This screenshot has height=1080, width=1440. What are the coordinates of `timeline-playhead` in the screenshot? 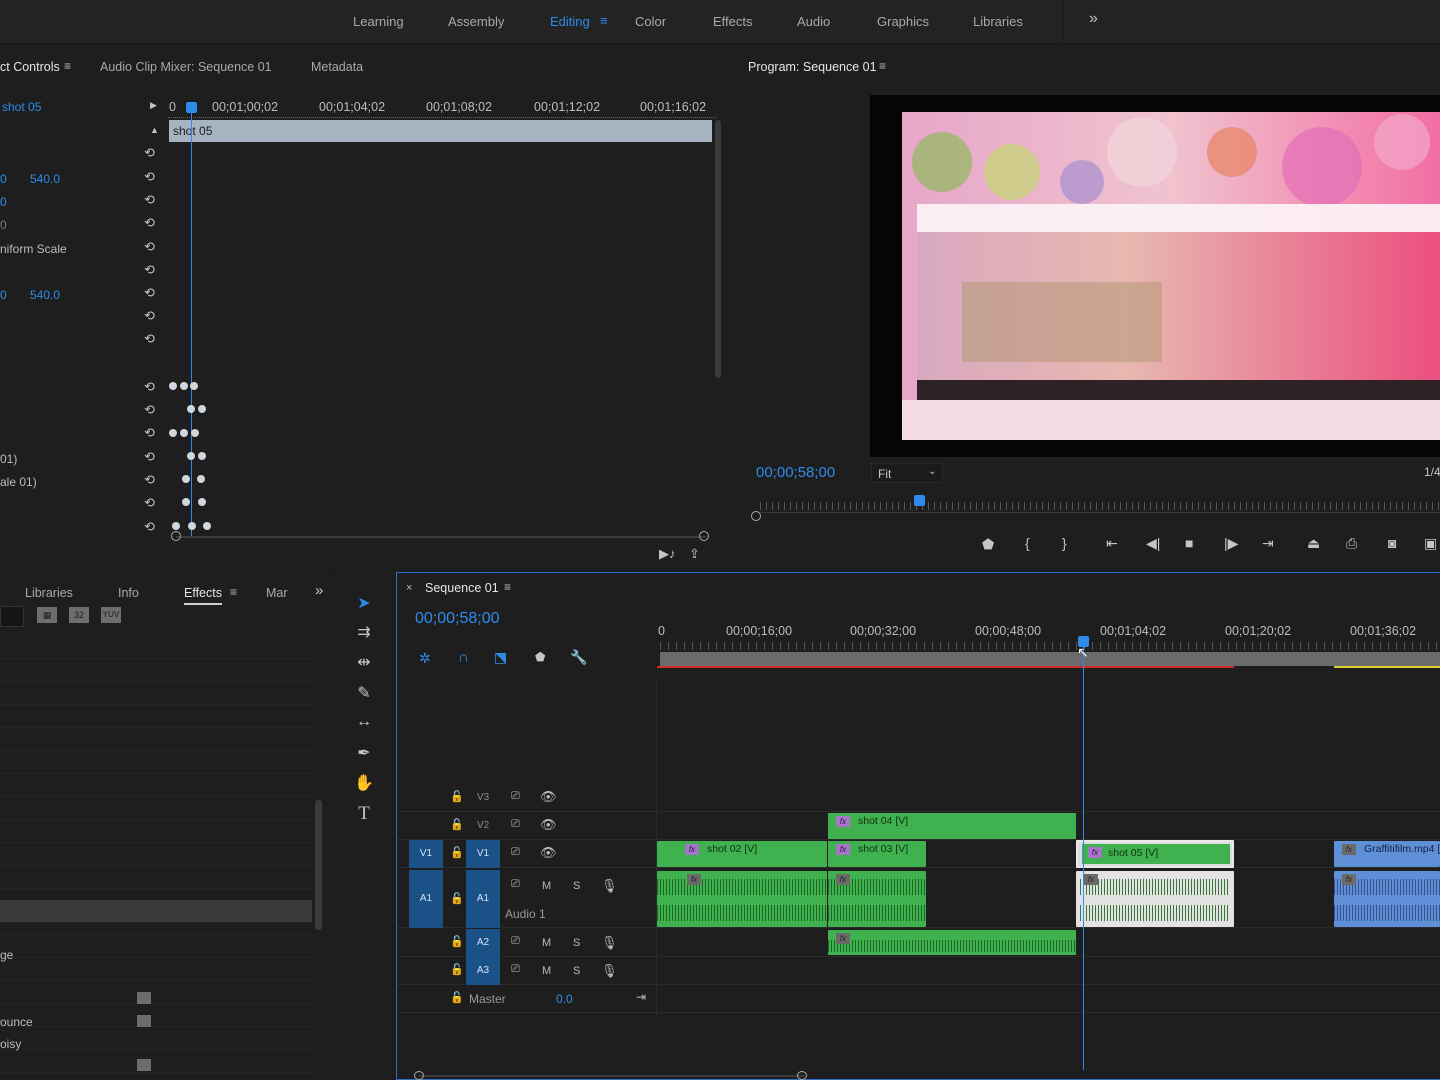 It's located at (1083, 858).